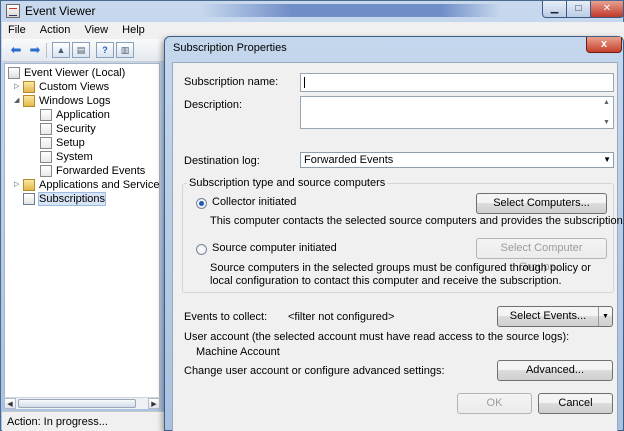 This screenshot has height=431, width=624. What do you see at coordinates (351, 10) in the screenshot?
I see `background-window-strip` at bounding box center [351, 10].